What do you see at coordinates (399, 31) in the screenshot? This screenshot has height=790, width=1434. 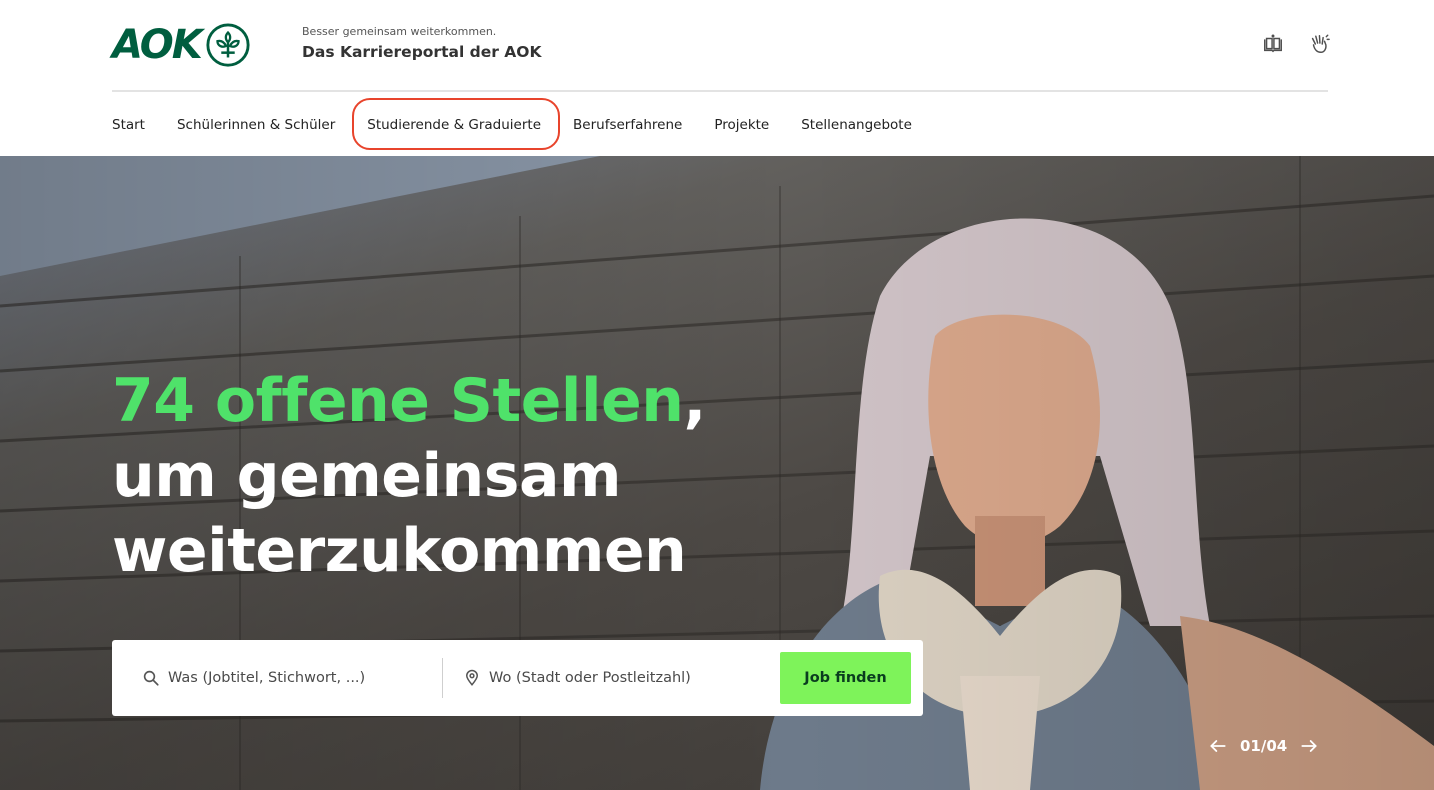 I see `tagline-slogan: Besser gemeinsam weiterkommen.` at bounding box center [399, 31].